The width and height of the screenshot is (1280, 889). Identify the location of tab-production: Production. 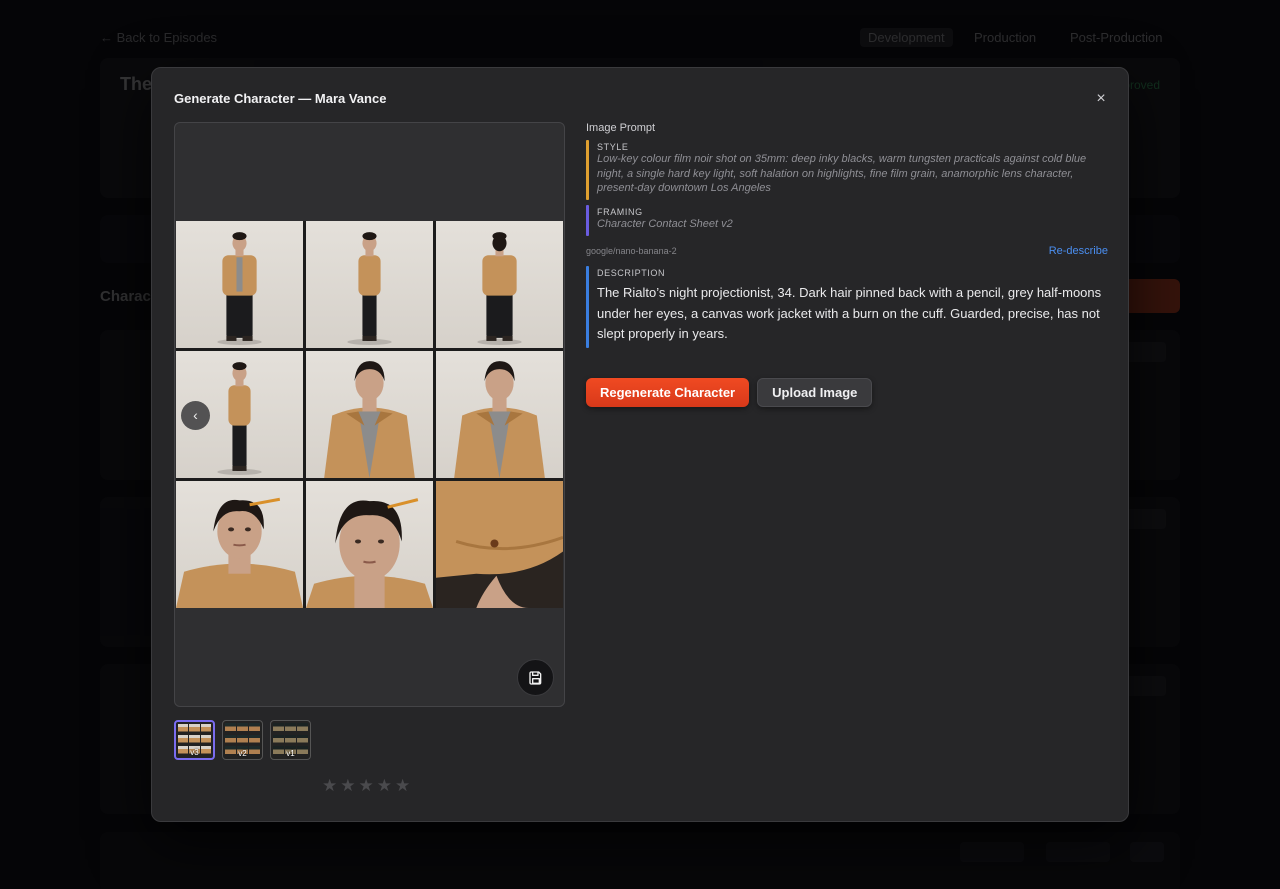
(1005, 37).